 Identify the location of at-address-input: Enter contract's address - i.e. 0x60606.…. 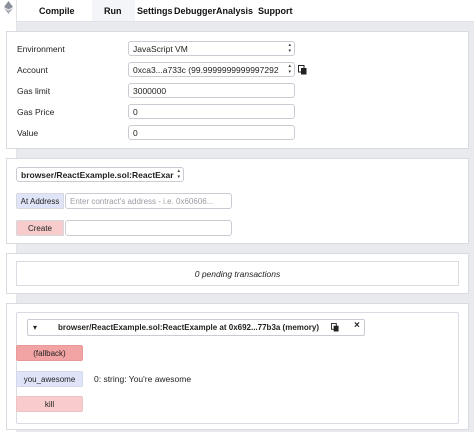
(148, 201).